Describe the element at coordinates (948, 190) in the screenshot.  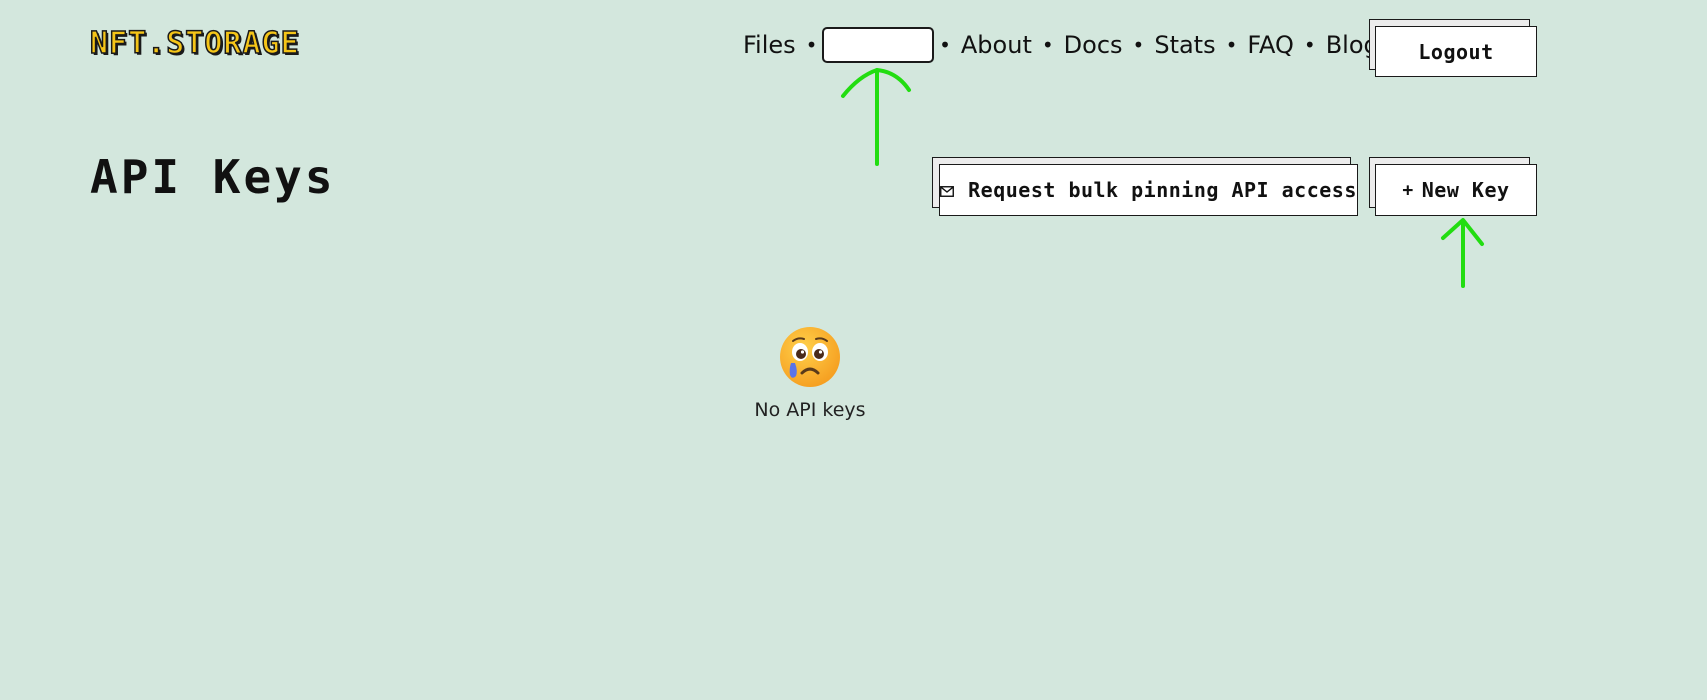
I see `mail-icon` at that location.